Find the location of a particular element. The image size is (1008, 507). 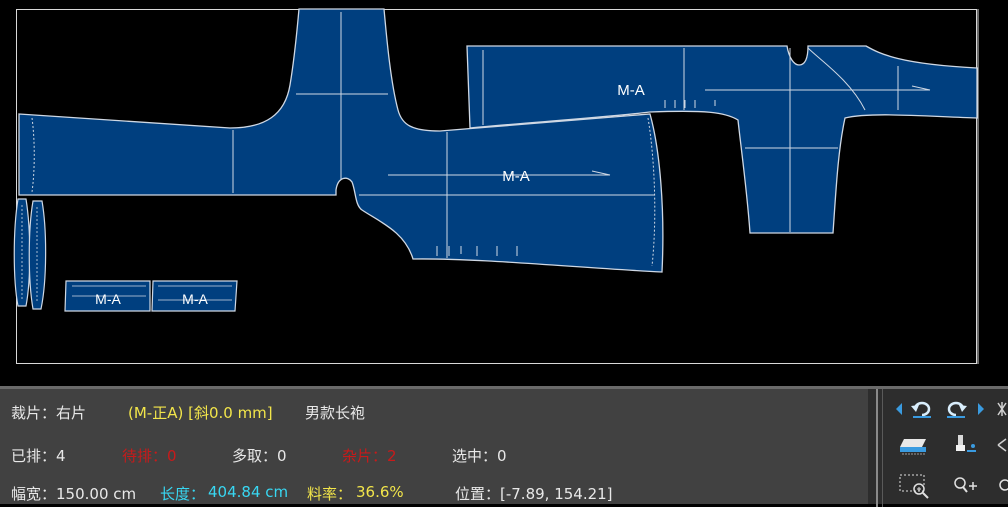

rate-label: 料率： is located at coordinates (330, 494).